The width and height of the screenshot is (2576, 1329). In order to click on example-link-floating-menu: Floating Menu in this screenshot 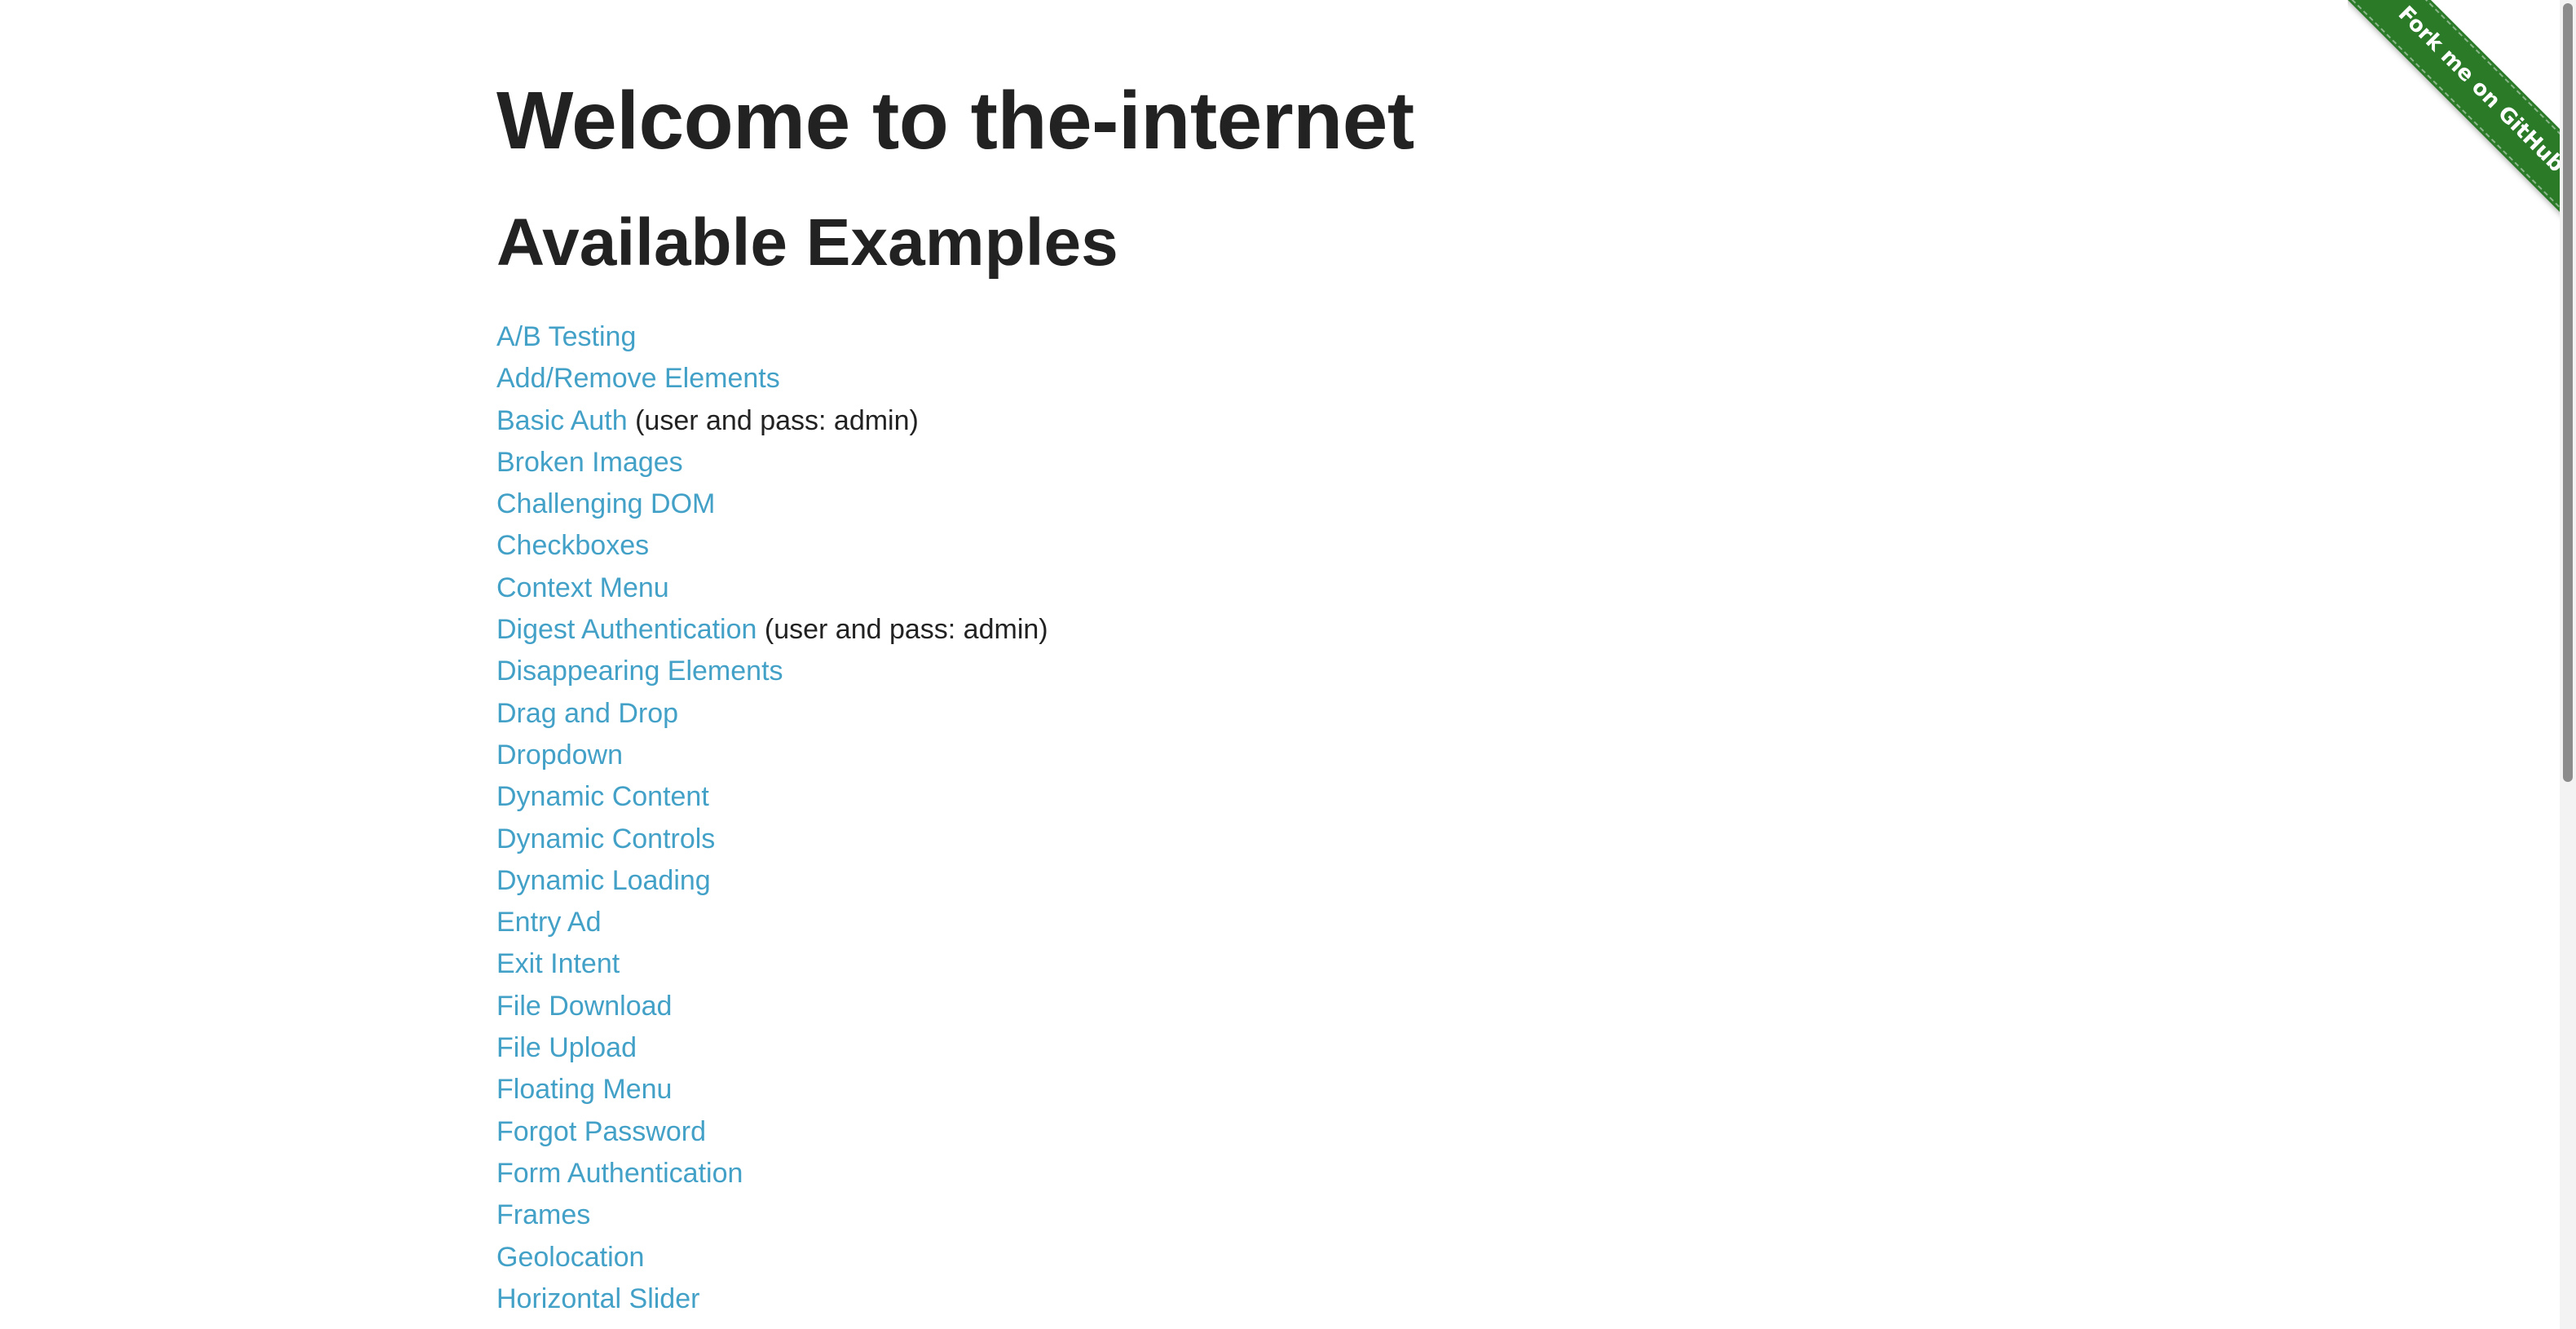, I will do `click(584, 1089)`.